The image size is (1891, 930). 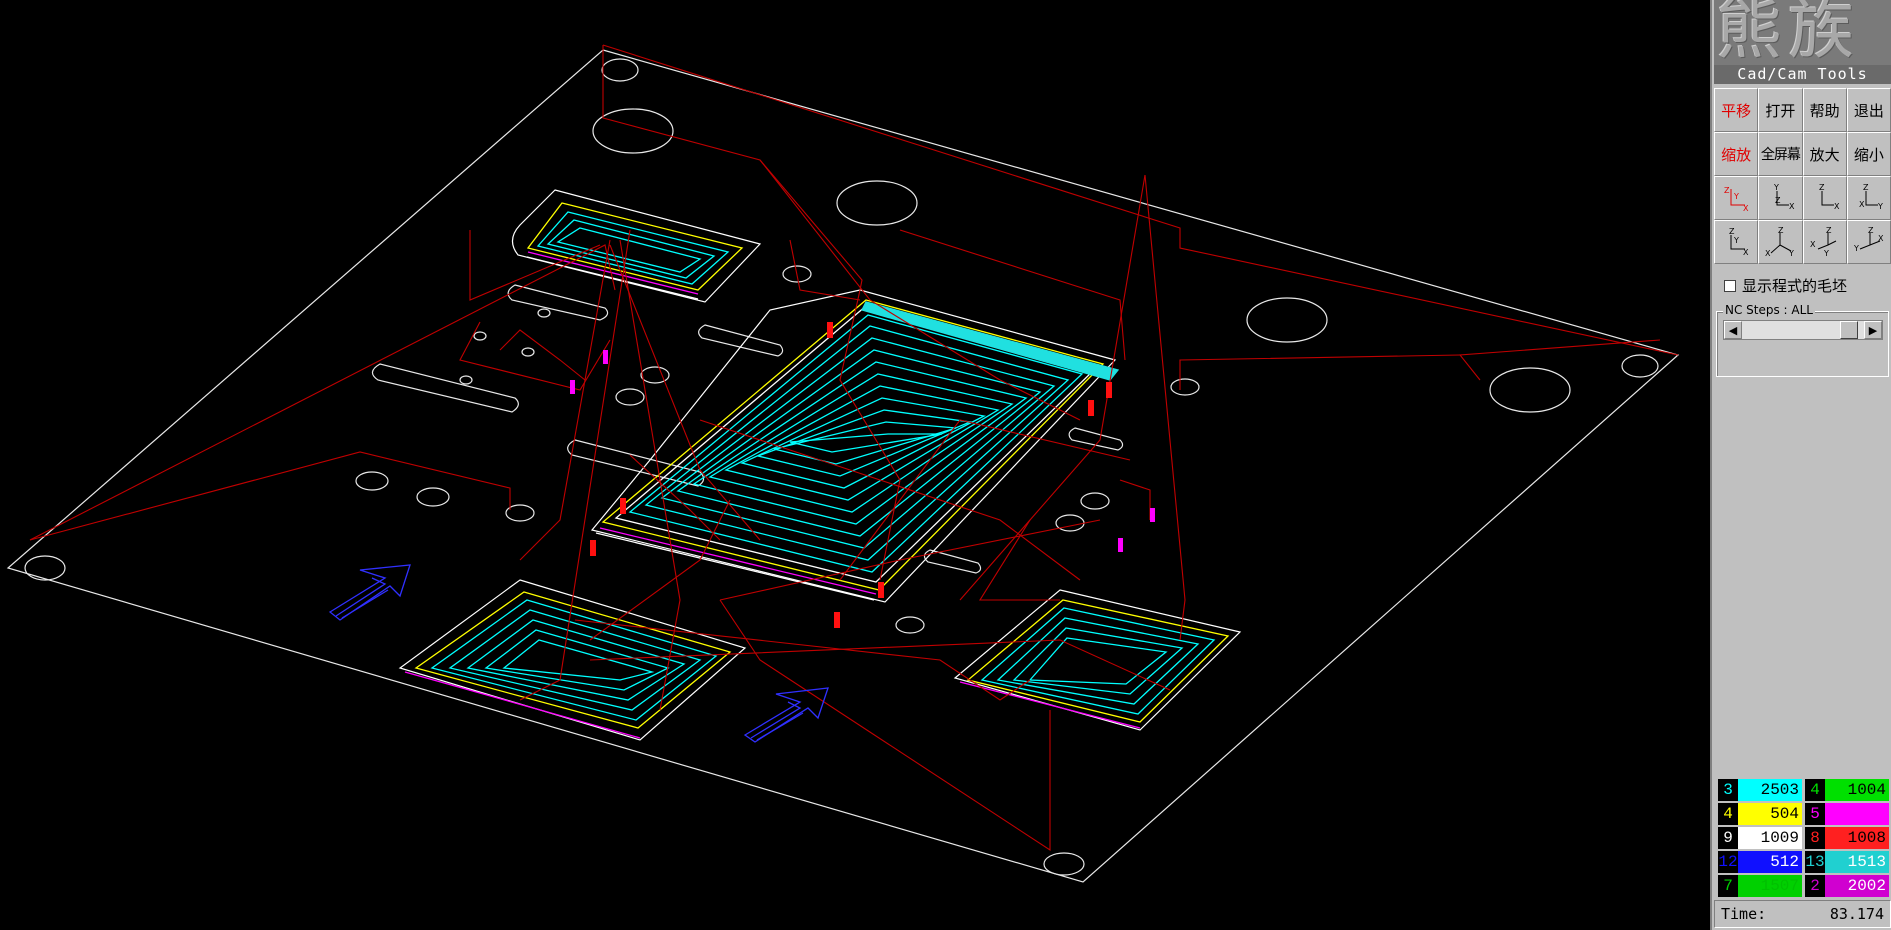 What do you see at coordinates (1802, 74) in the screenshot?
I see `logo-subtitle: Cad/Cam Tools` at bounding box center [1802, 74].